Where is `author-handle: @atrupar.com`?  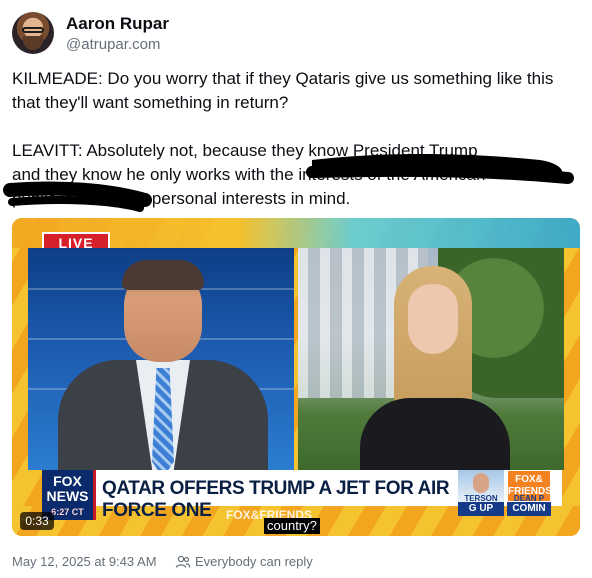
author-handle: @atrupar.com is located at coordinates (113, 44).